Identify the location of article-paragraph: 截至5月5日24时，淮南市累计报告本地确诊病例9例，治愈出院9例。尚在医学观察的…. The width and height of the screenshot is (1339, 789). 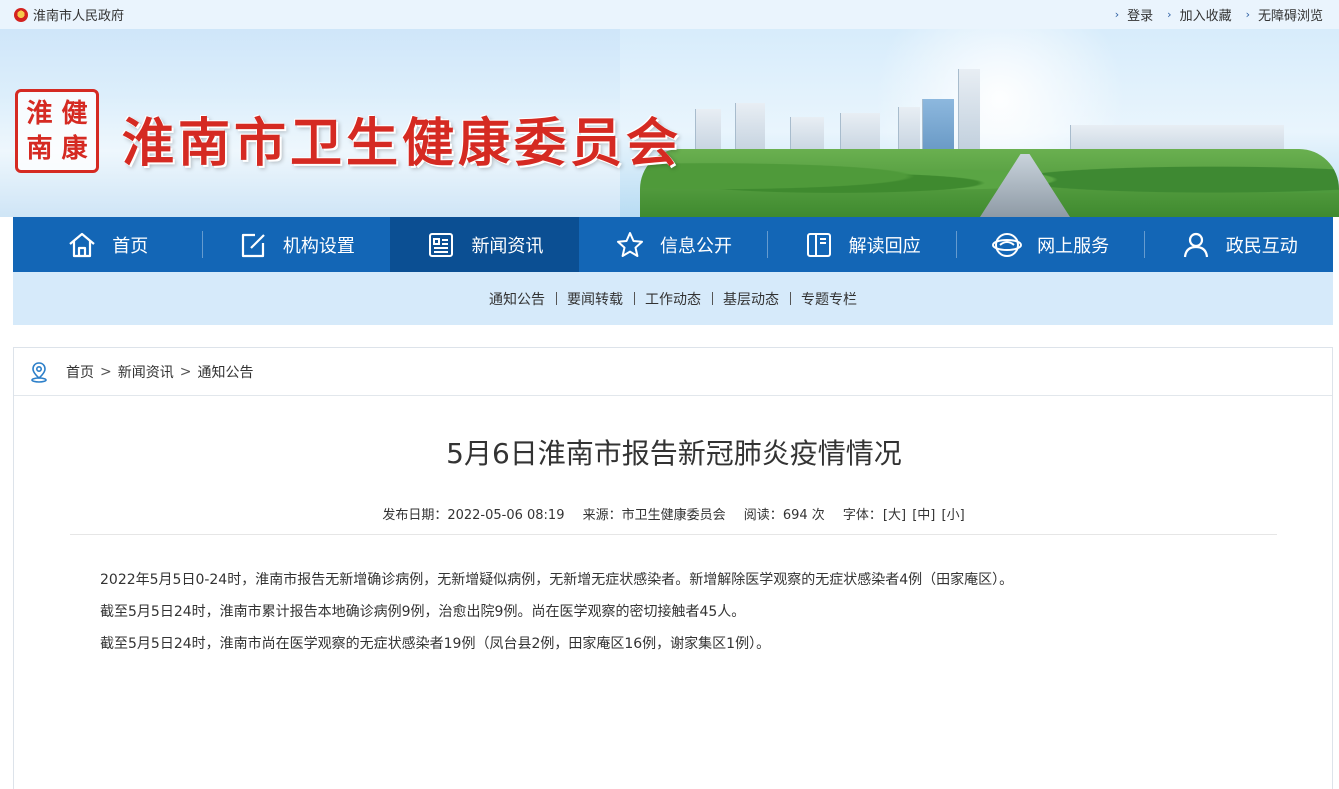
(423, 612).